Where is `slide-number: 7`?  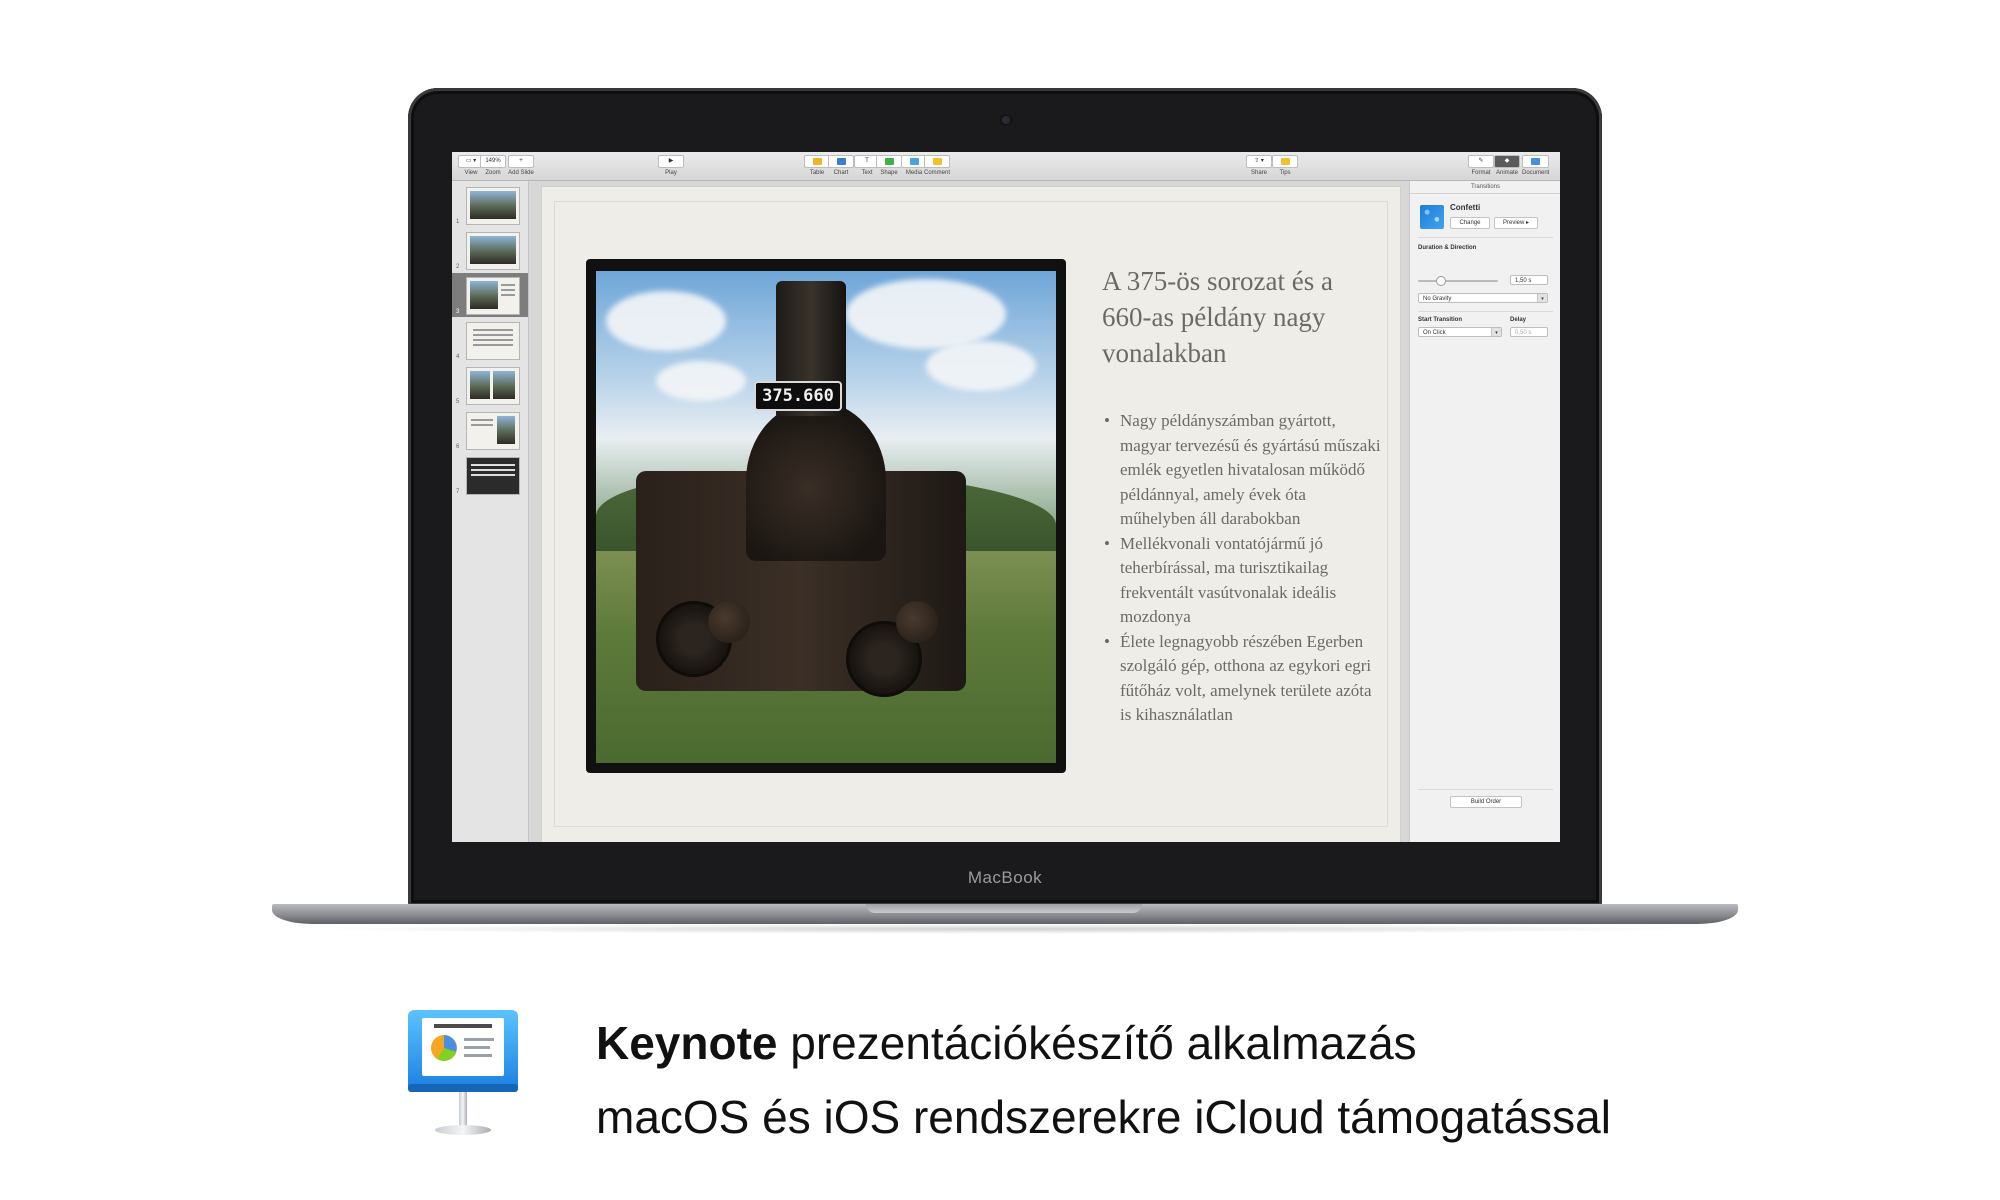 slide-number: 7 is located at coordinates (458, 492).